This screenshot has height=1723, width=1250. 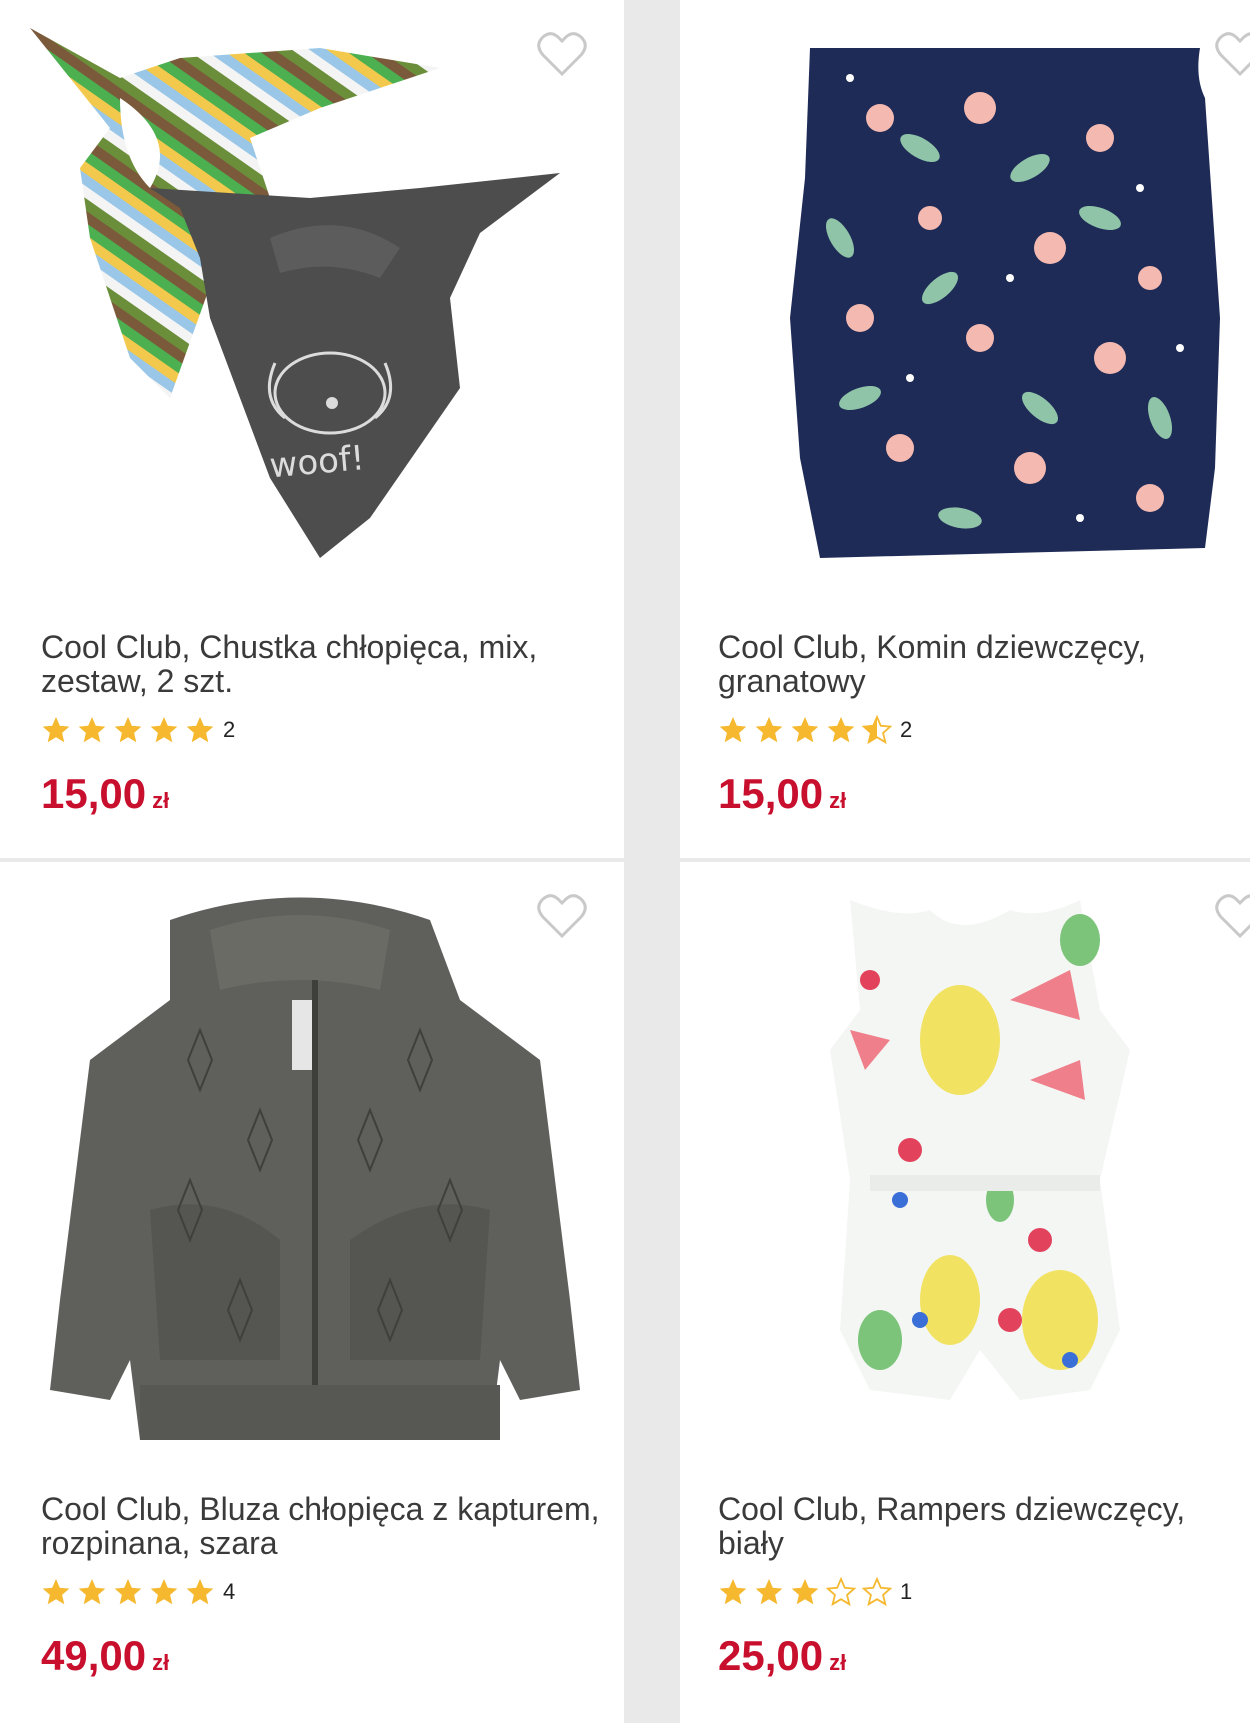 I want to click on review-count: 1, so click(x=906, y=1591).